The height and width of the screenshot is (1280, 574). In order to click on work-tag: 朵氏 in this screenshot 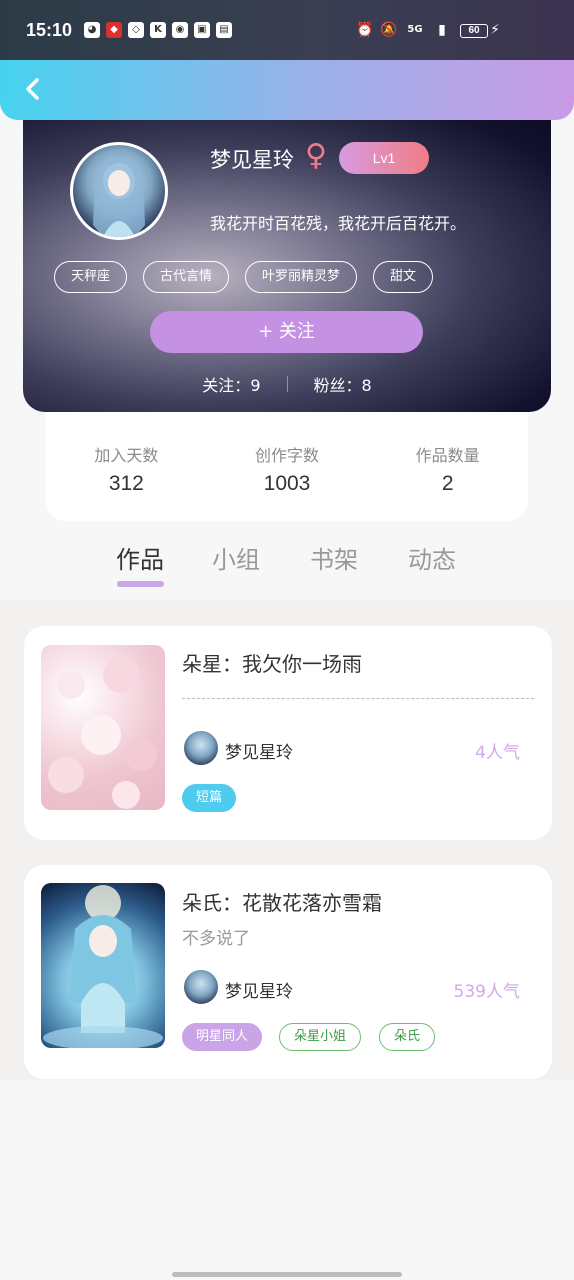, I will do `click(407, 1037)`.